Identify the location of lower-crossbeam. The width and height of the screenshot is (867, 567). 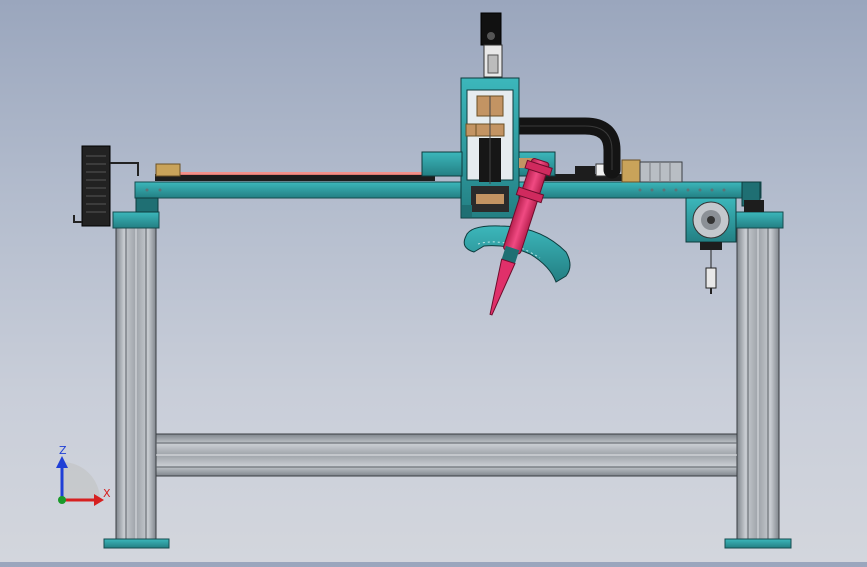
(446, 455).